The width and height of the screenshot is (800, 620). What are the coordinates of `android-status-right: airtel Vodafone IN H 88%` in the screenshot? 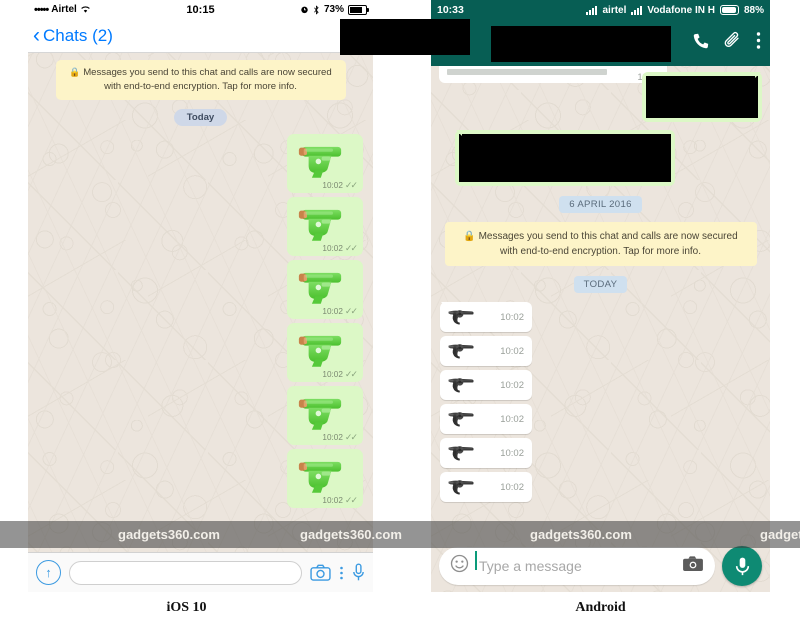 It's located at (675, 10).